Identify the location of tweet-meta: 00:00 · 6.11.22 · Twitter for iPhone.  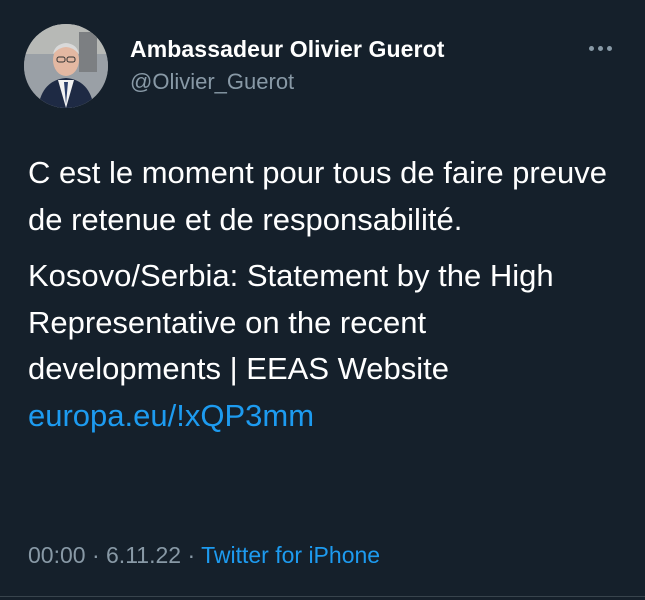
(204, 555).